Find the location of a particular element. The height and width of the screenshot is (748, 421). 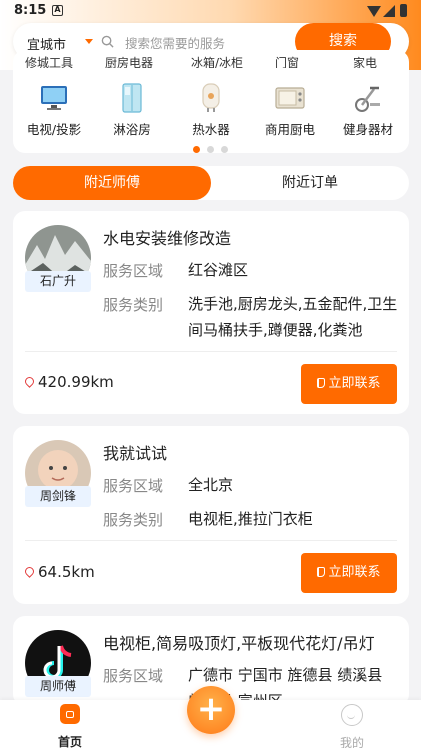

distance: 420.99km is located at coordinates (68, 382).